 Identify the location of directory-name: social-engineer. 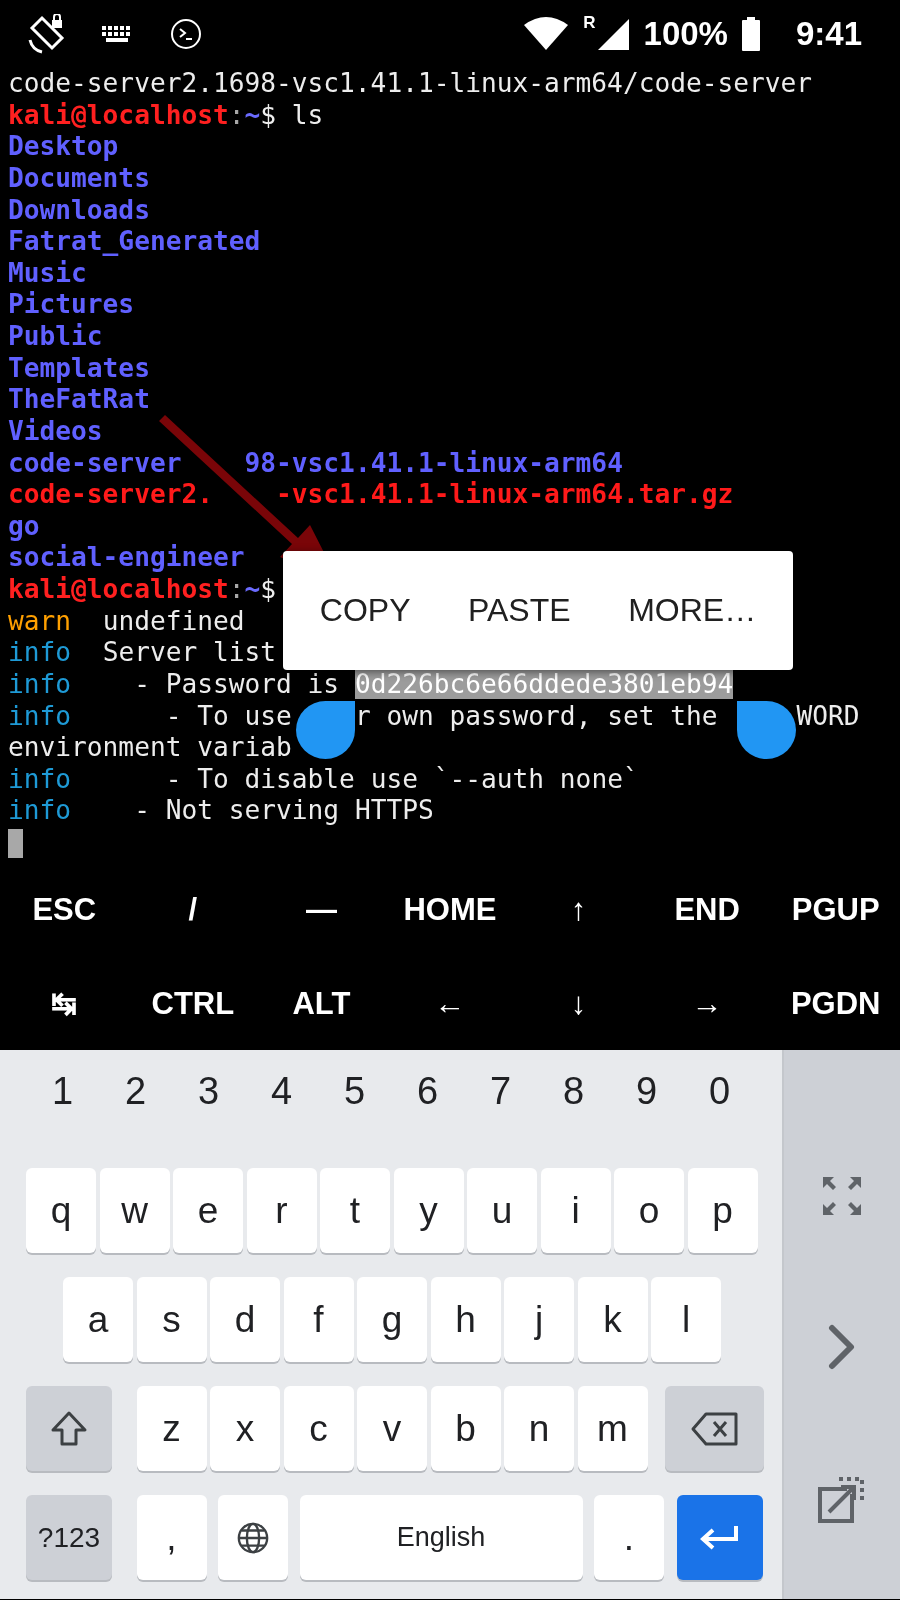
(126, 557).